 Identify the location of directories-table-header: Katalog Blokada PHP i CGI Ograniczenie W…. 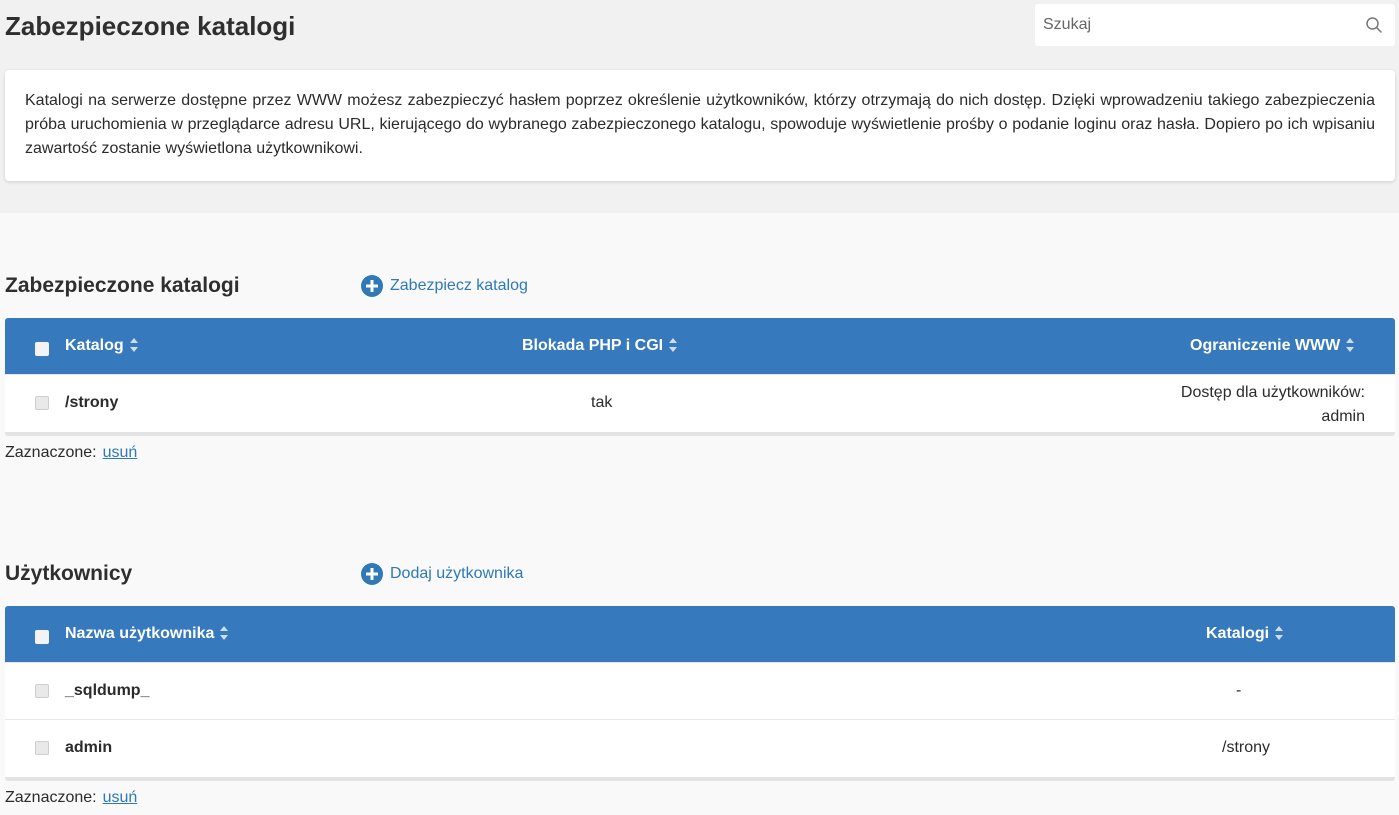
(700, 346).